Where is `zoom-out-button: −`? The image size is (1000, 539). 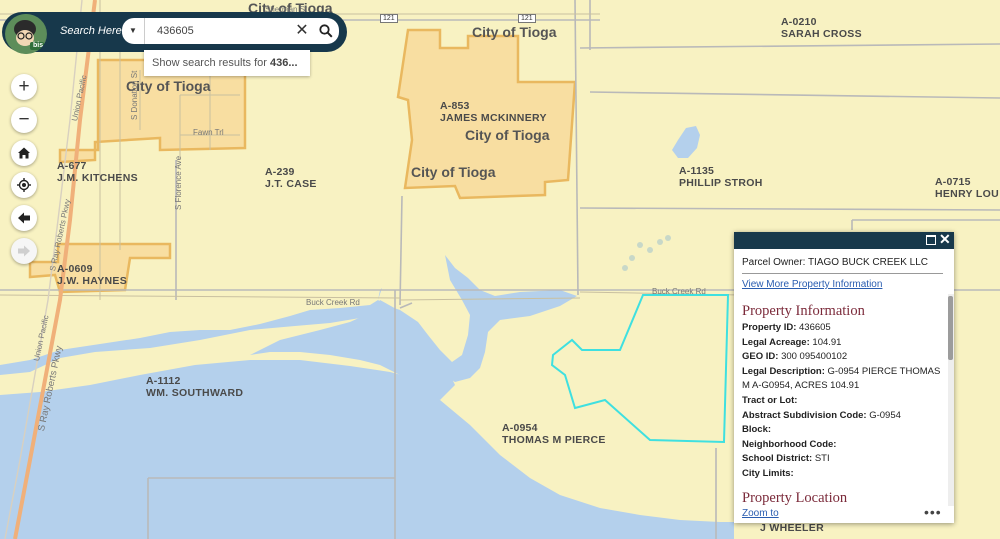 zoom-out-button: − is located at coordinates (24, 120).